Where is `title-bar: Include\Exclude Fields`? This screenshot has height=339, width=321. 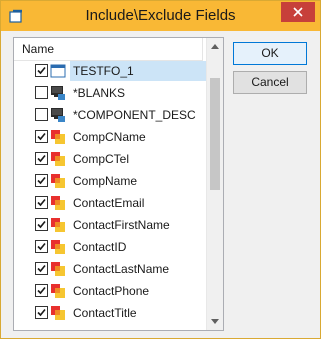 title-bar: Include\Exclude Fields is located at coordinates (160, 16).